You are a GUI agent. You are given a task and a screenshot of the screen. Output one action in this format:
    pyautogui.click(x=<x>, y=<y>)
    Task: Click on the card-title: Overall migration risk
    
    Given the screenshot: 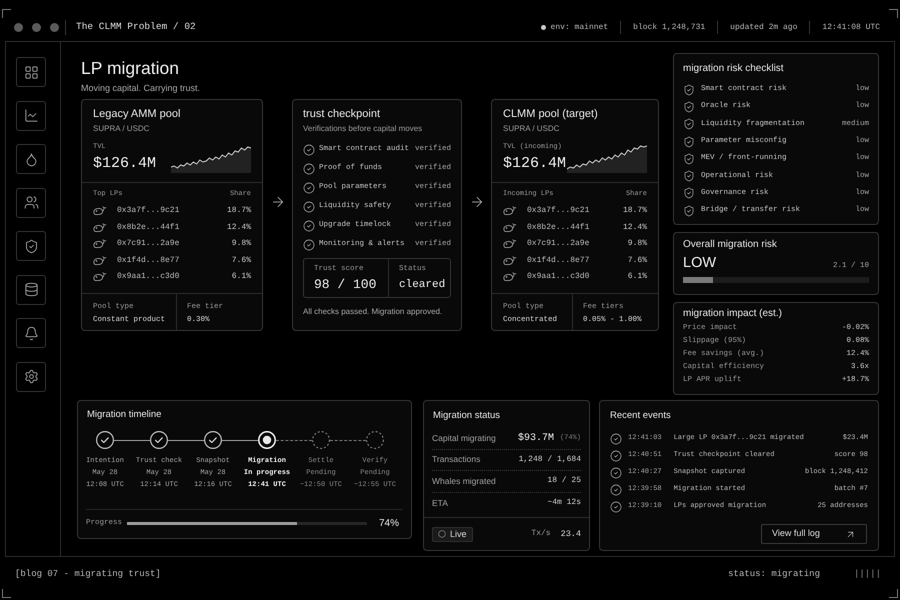 What is the action you would take?
    pyautogui.click(x=730, y=245)
    